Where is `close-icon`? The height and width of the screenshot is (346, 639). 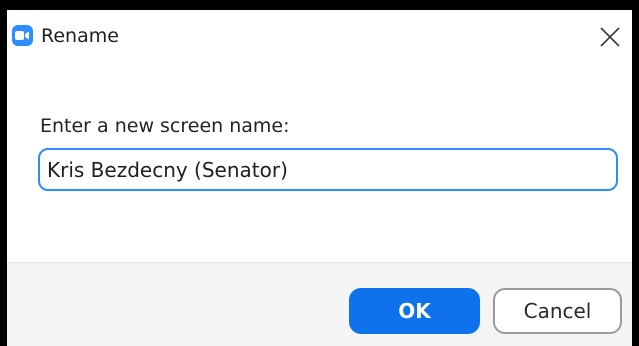
close-icon is located at coordinates (610, 37).